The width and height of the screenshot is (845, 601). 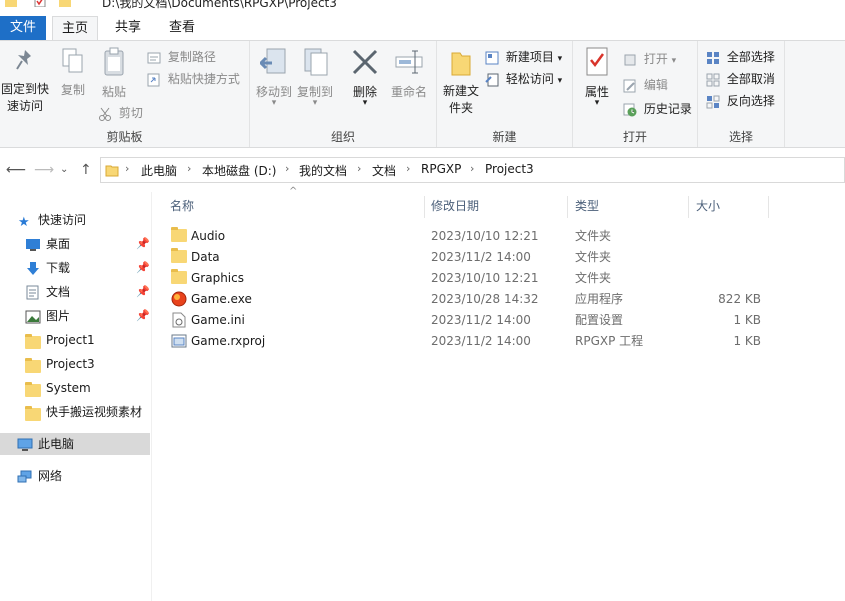 What do you see at coordinates (75, 316) in the screenshot?
I see `nav-item-pictures: 图片 📌` at bounding box center [75, 316].